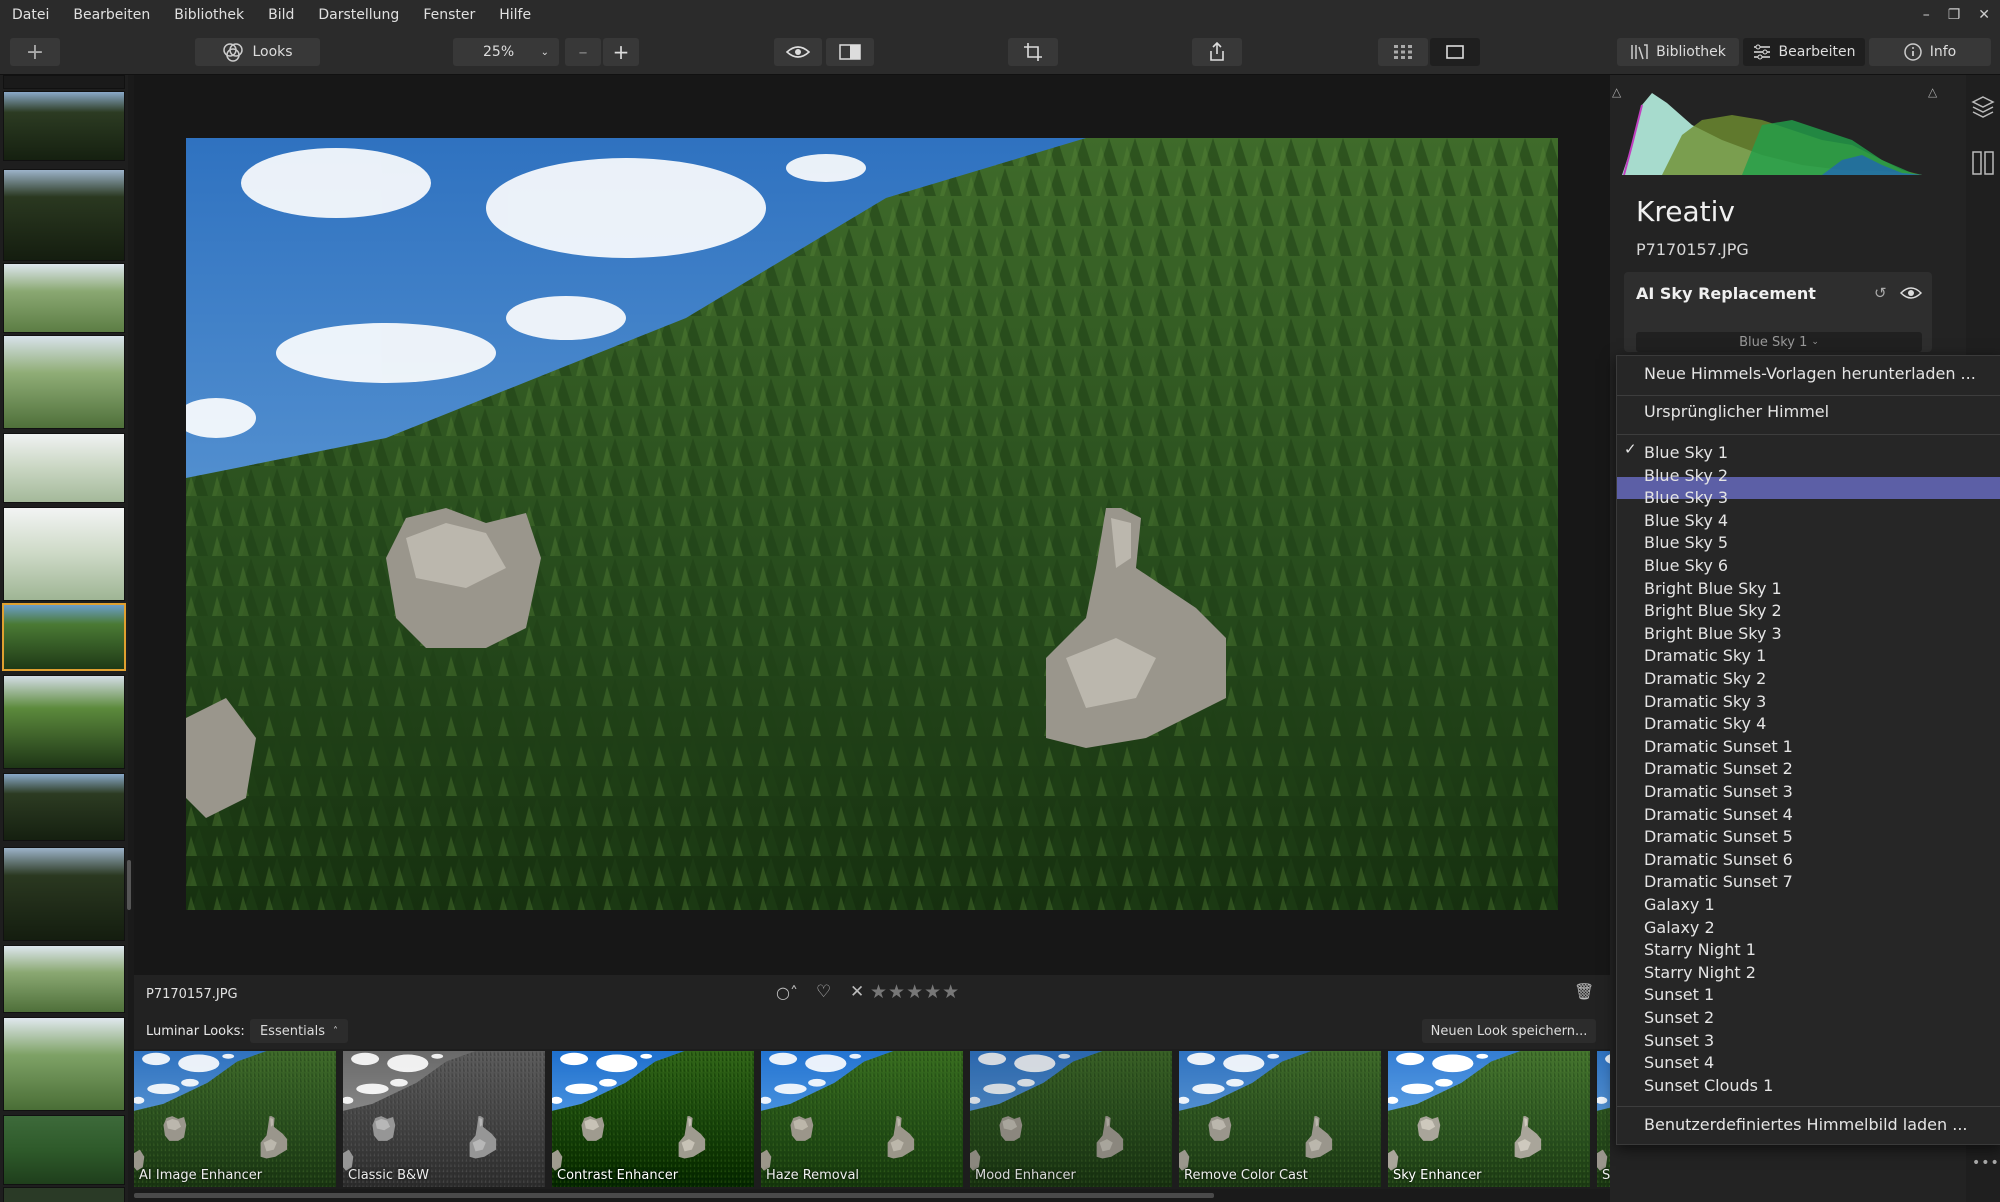  What do you see at coordinates (444, 1119) in the screenshot?
I see `look-tile: Classic B&W` at bounding box center [444, 1119].